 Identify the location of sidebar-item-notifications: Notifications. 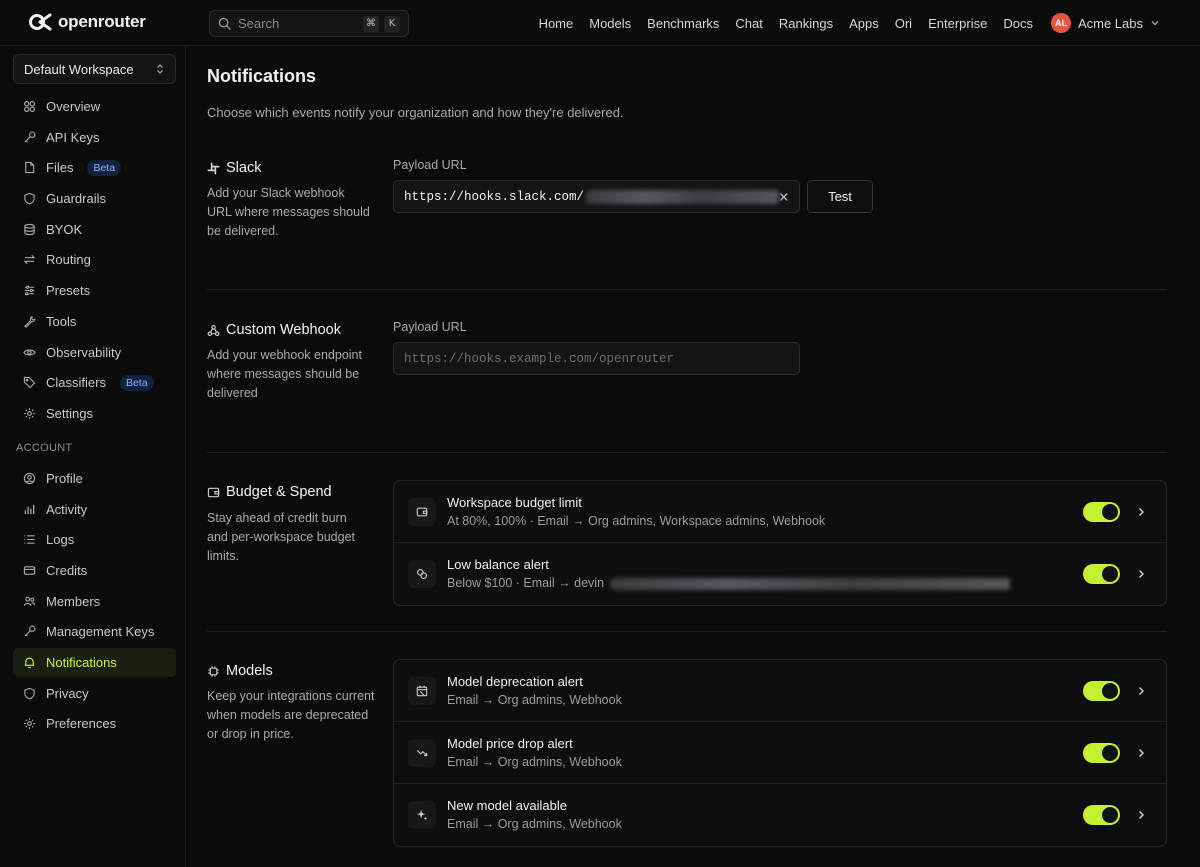
(94, 662).